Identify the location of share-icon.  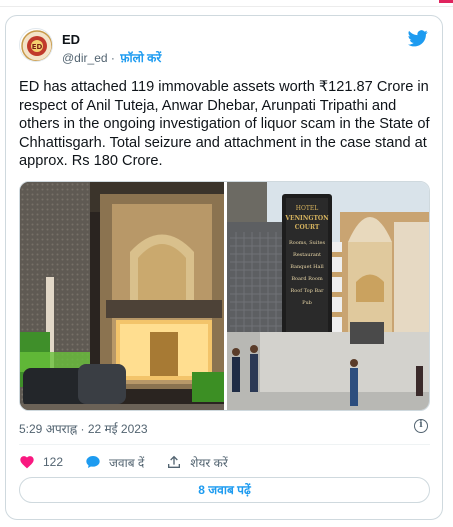
(174, 461).